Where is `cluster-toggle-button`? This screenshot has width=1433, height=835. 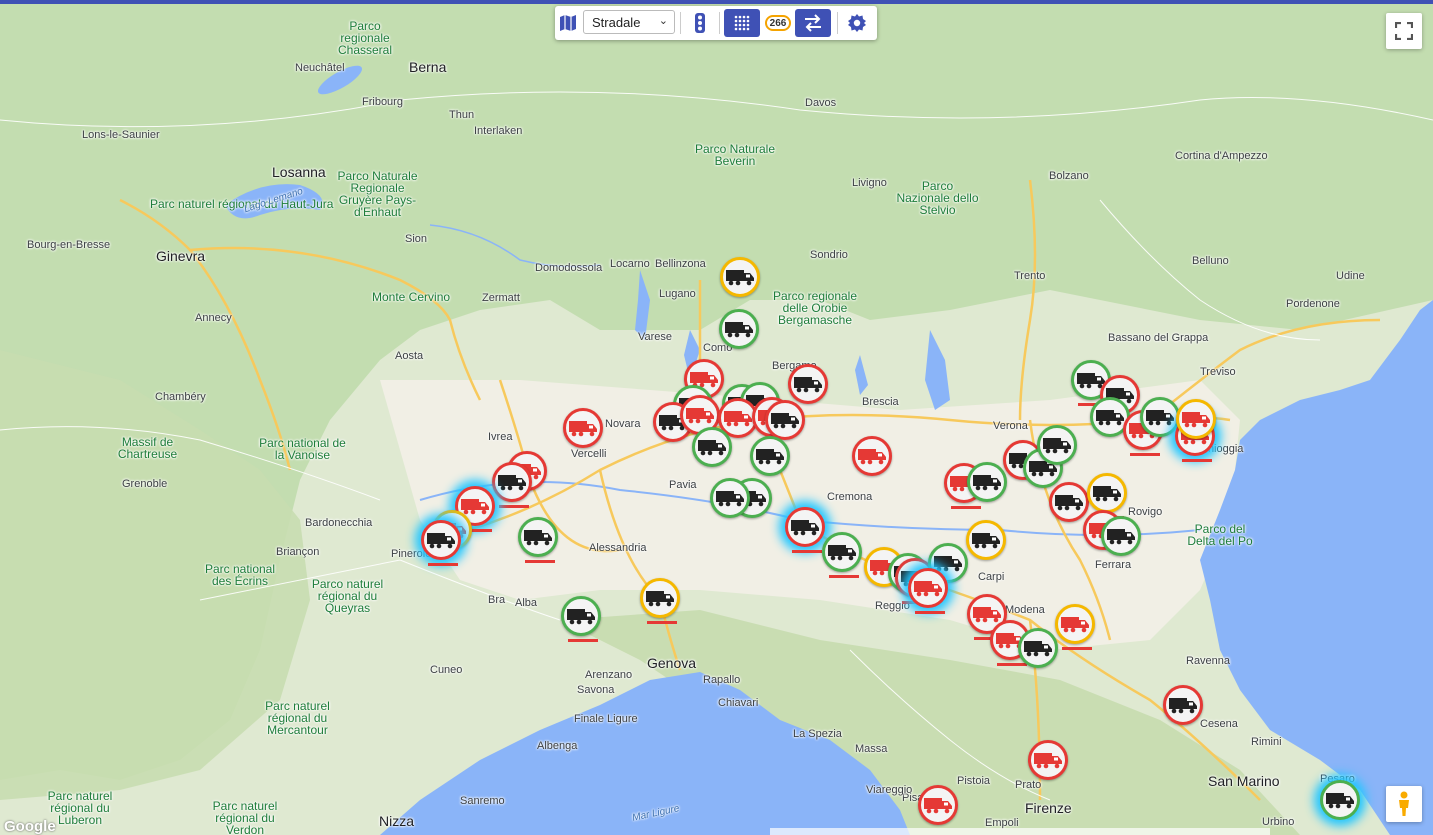
cluster-toggle-button is located at coordinates (742, 23).